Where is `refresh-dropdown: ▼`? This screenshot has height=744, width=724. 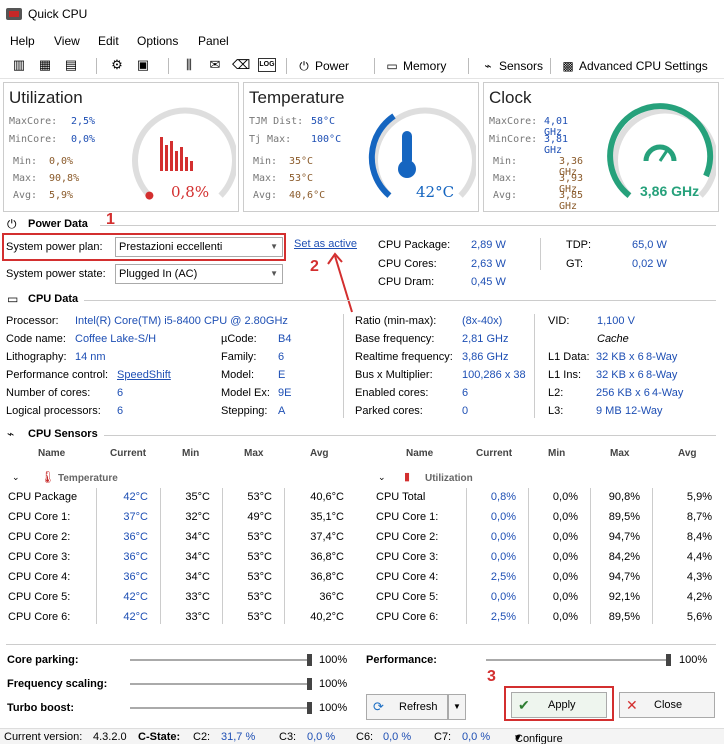 refresh-dropdown: ▼ is located at coordinates (457, 707).